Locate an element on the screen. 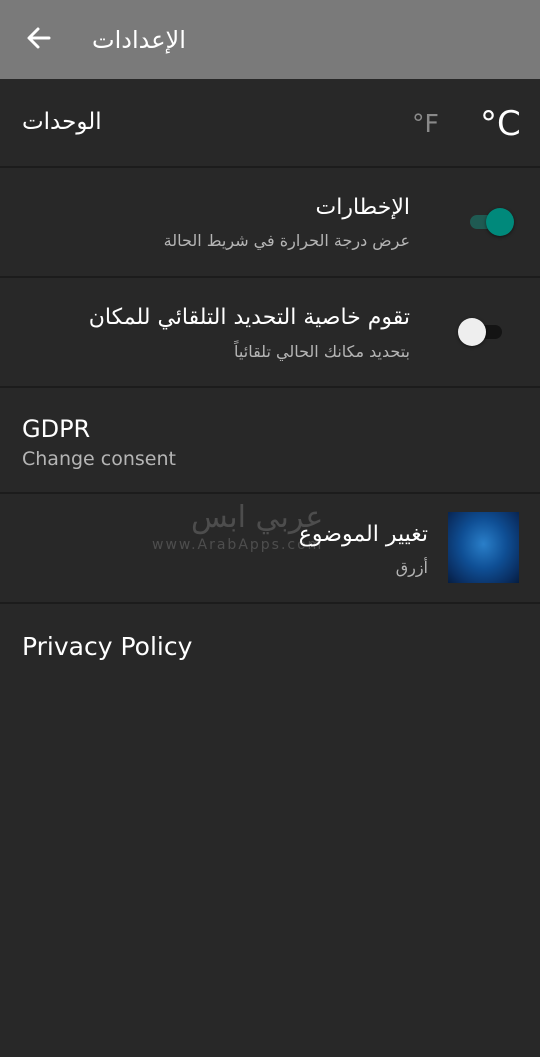 The height and width of the screenshot is (1057, 540). notifications-toggle is located at coordinates (491, 222).